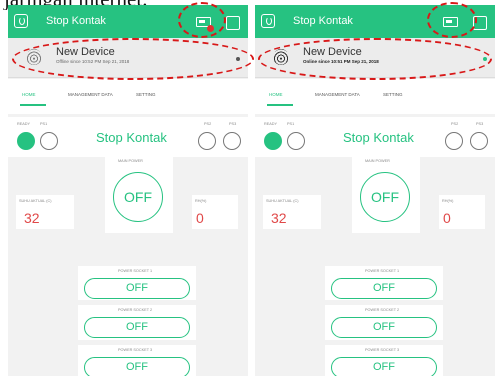 This screenshot has width=495, height=376. I want to click on square-icon, so click(233, 23).